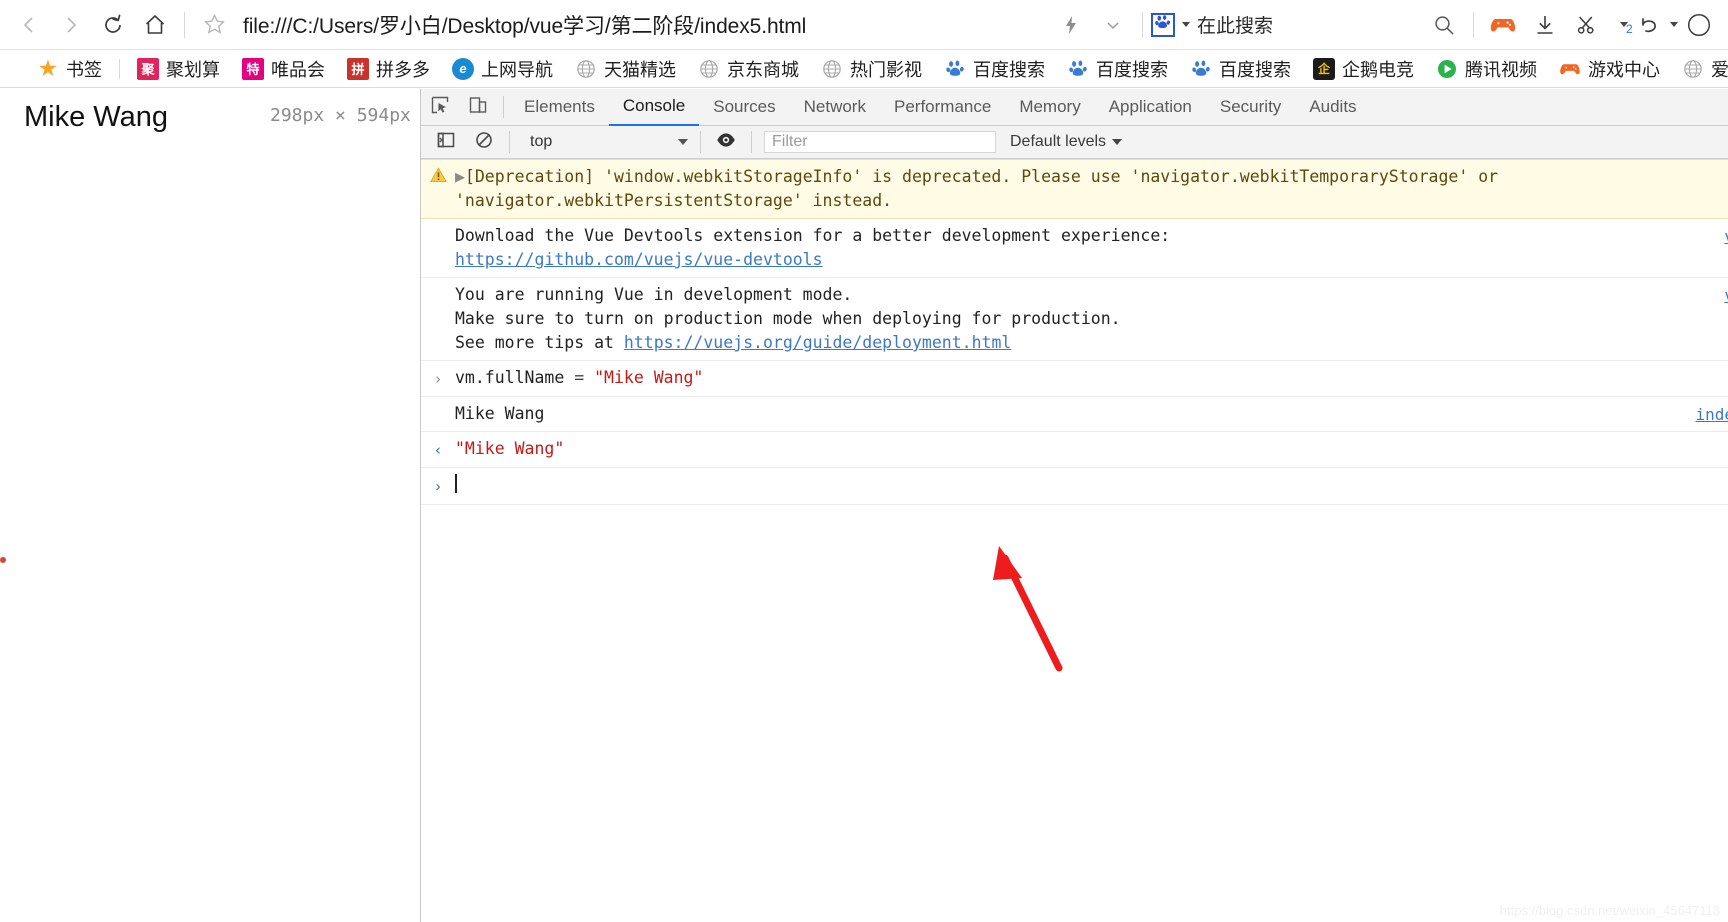  I want to click on lightning-icon, so click(1071, 25).